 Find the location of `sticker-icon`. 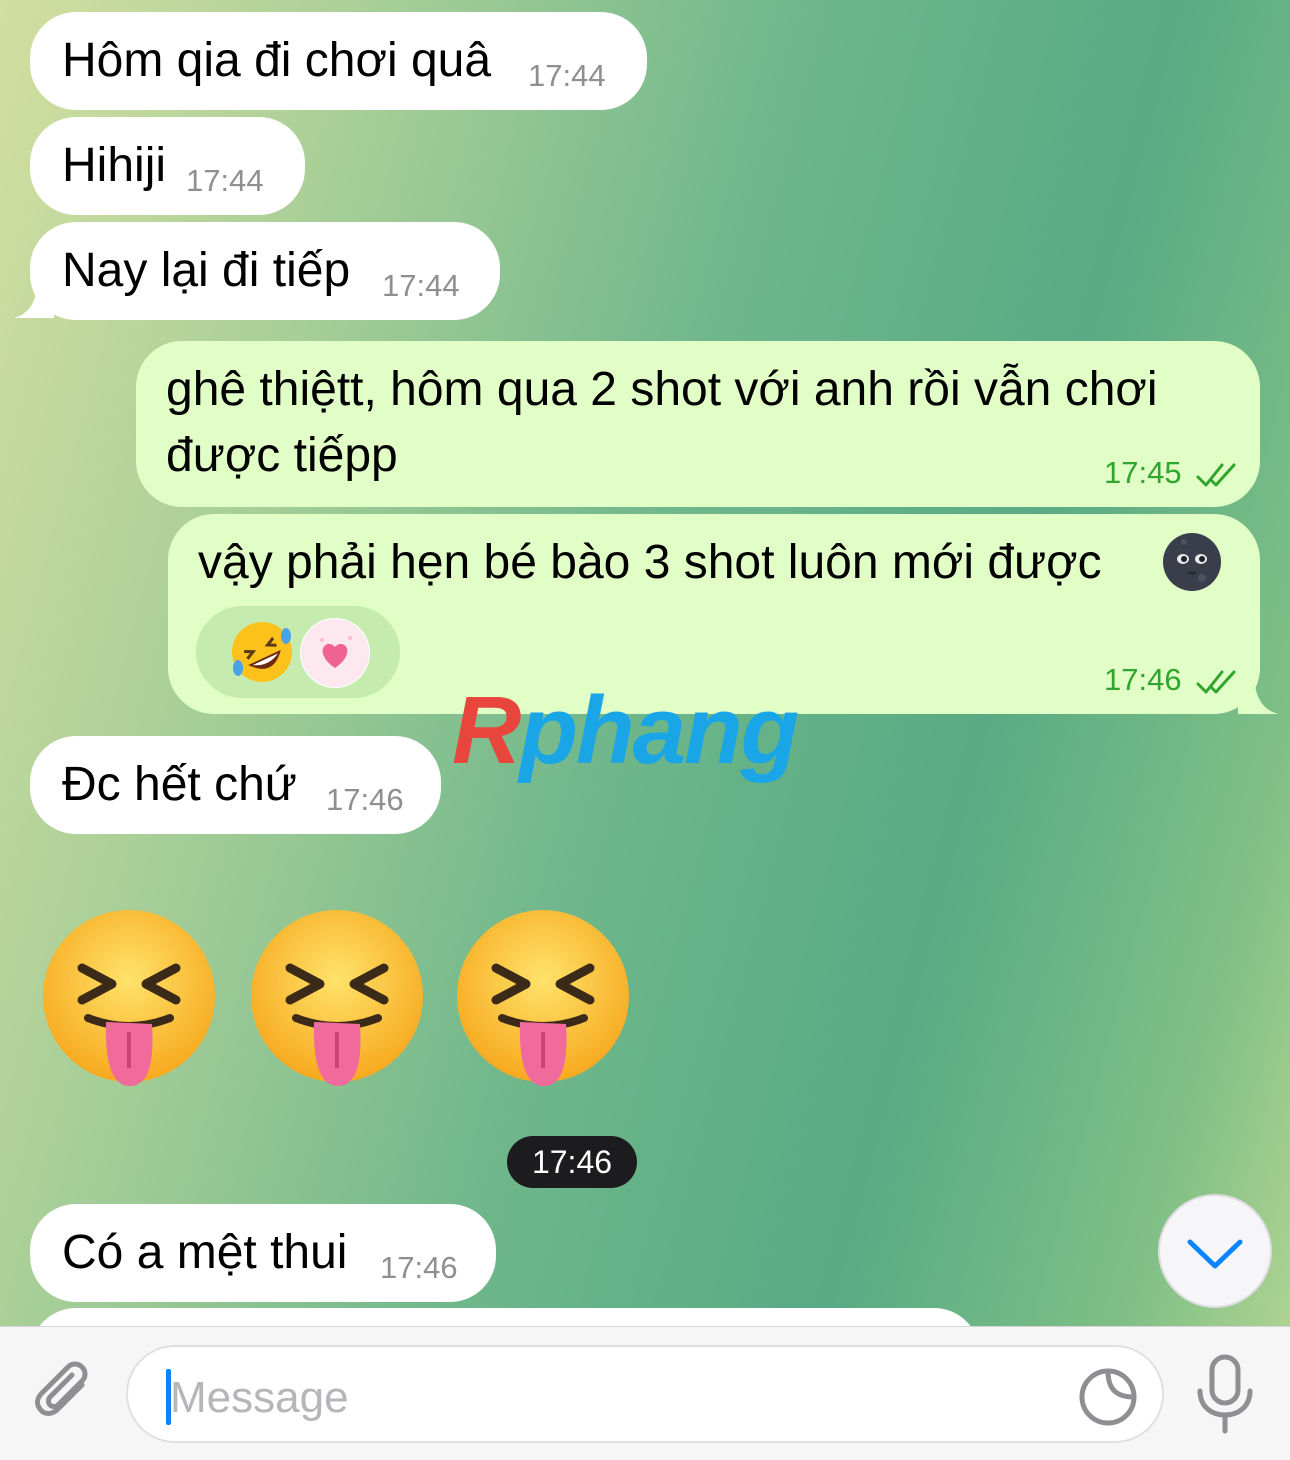

sticker-icon is located at coordinates (1108, 1397).